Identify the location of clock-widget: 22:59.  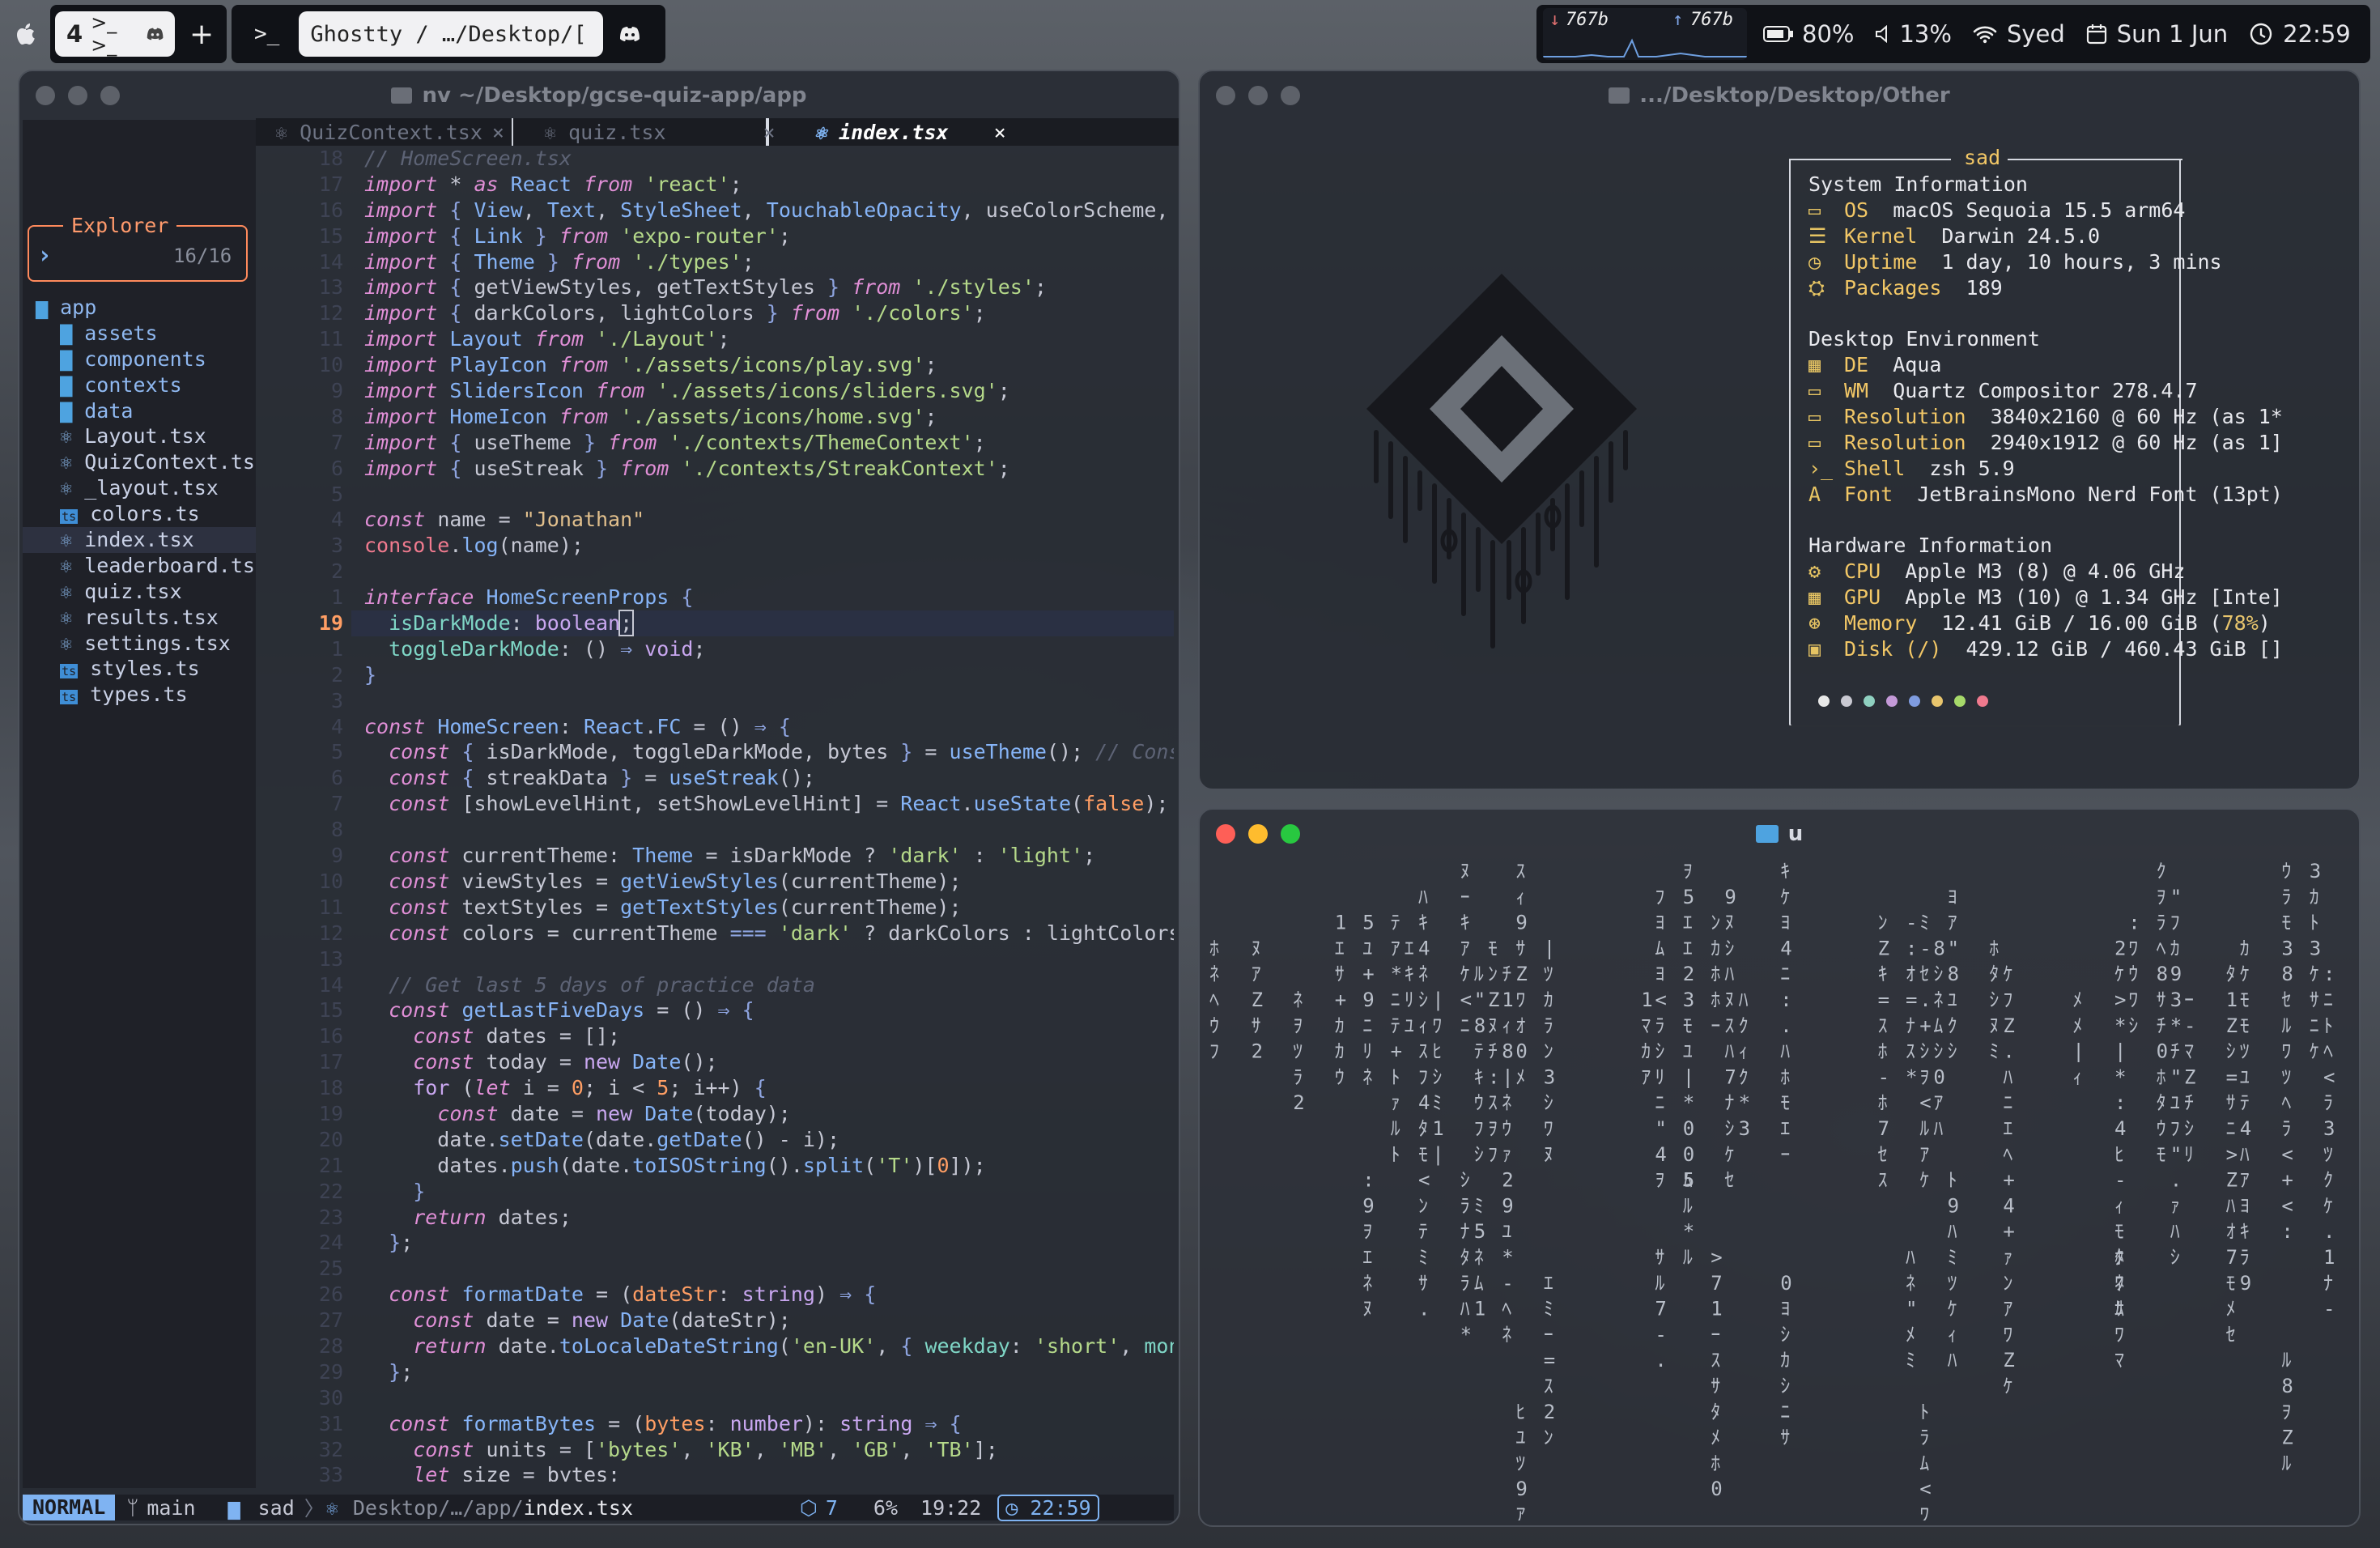
(2300, 34).